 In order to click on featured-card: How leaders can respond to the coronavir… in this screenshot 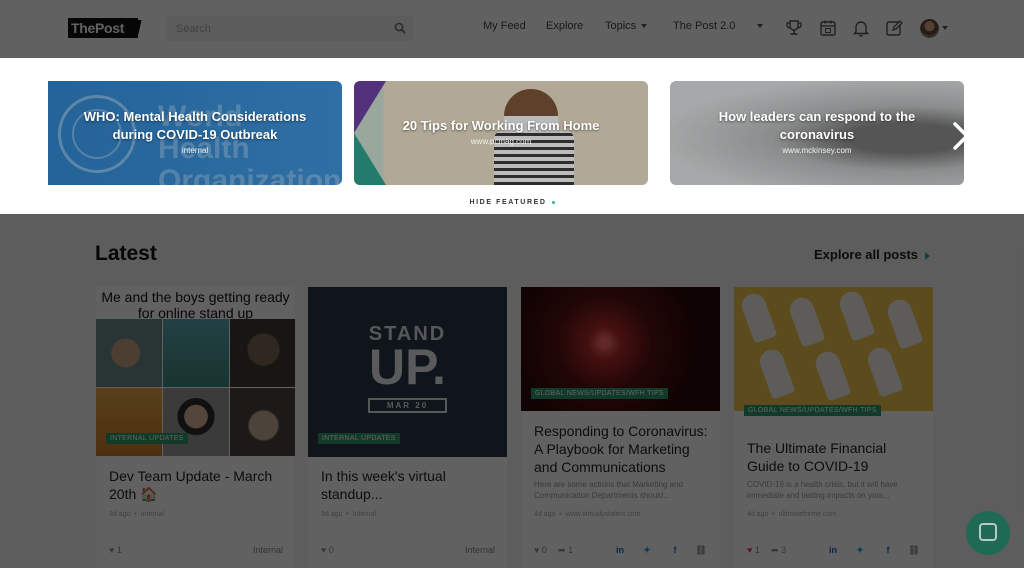, I will do `click(817, 133)`.